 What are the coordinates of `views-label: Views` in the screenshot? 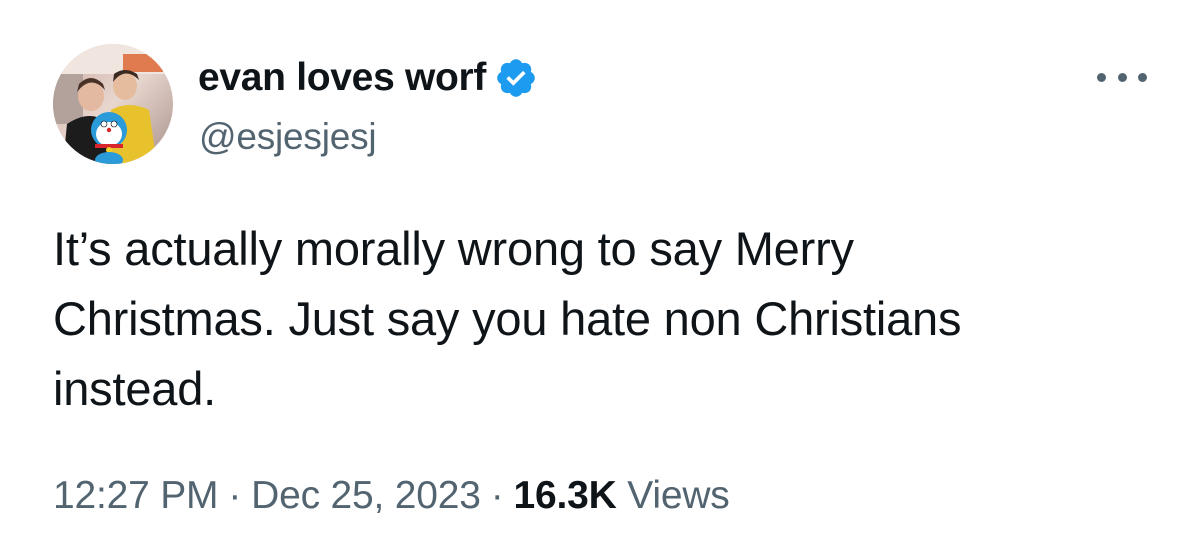 It's located at (678, 495).